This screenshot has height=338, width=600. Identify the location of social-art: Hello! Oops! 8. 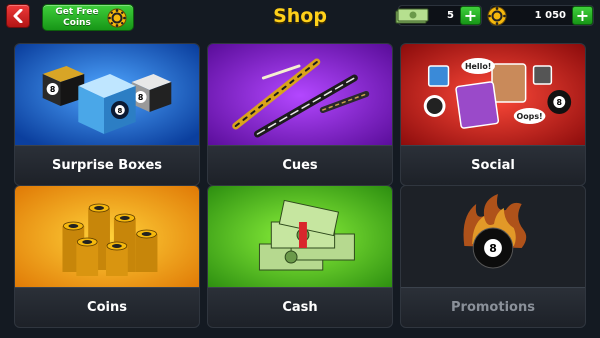
(493, 95).